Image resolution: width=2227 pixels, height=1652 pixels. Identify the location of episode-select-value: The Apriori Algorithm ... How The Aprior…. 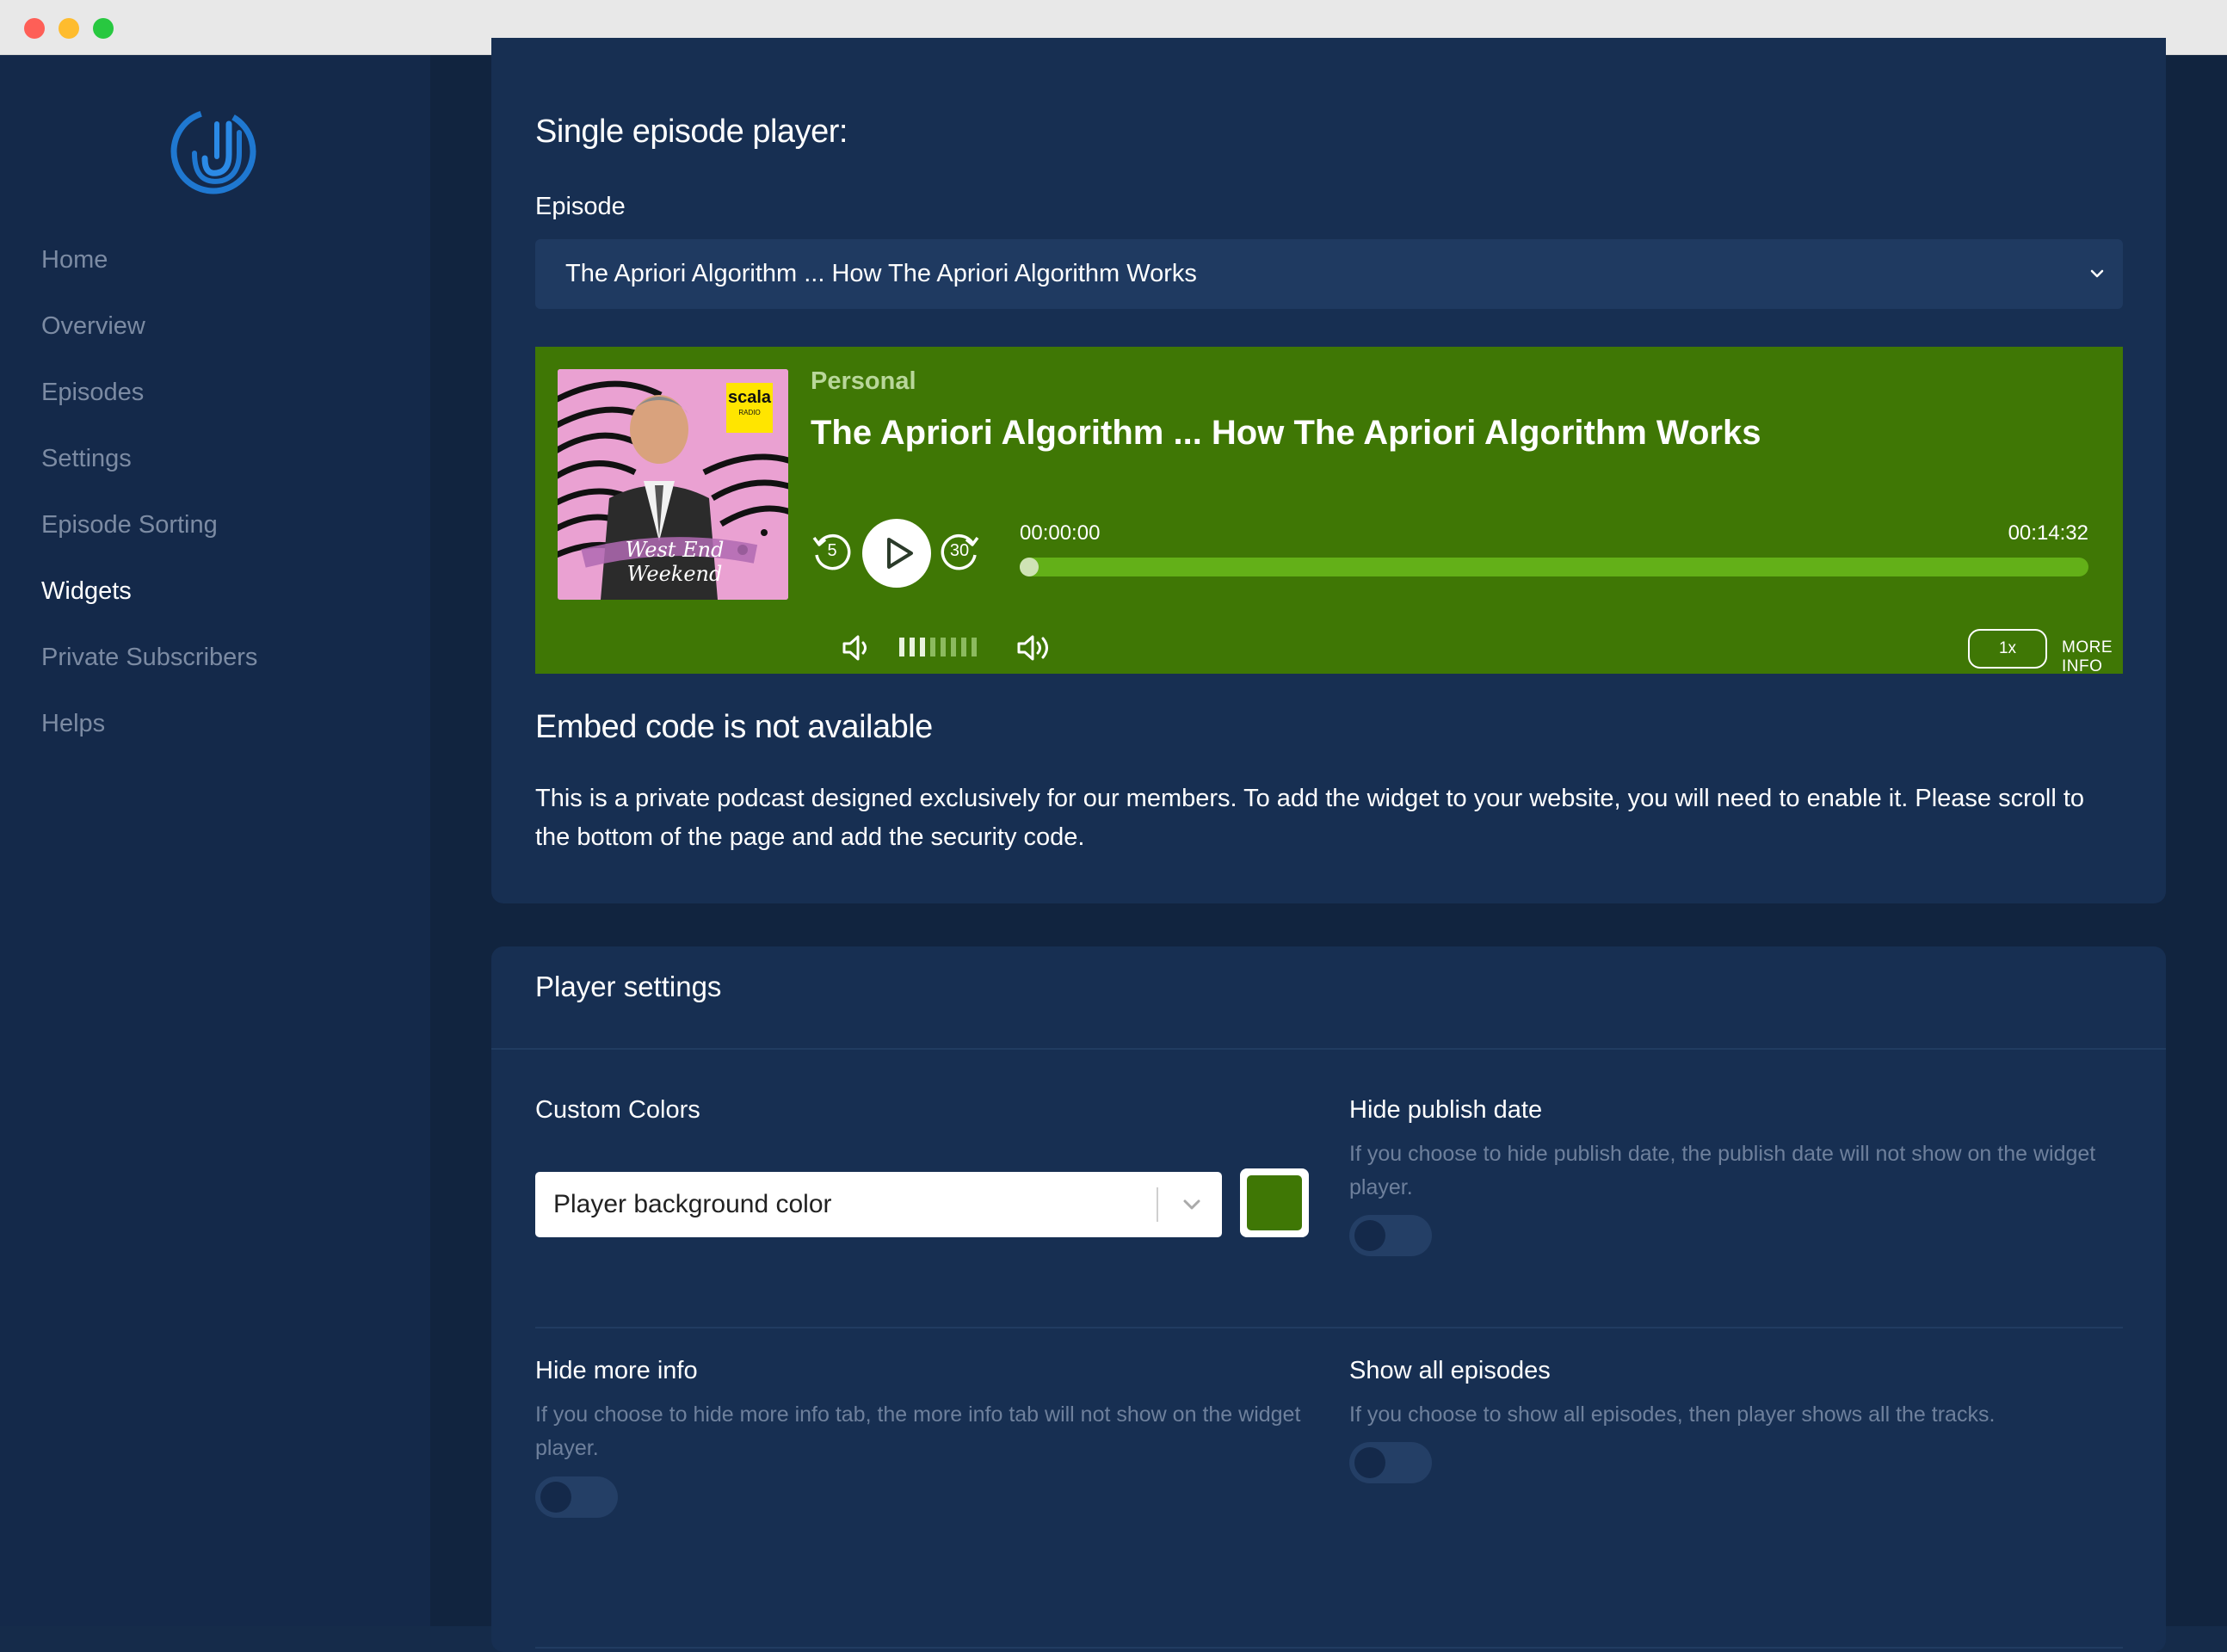
(881, 273).